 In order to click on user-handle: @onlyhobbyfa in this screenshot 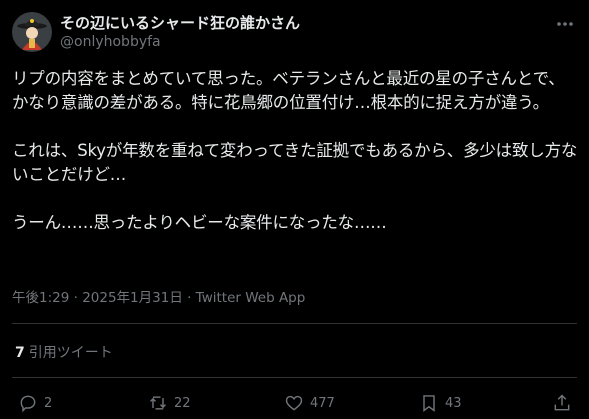, I will do `click(110, 42)`.